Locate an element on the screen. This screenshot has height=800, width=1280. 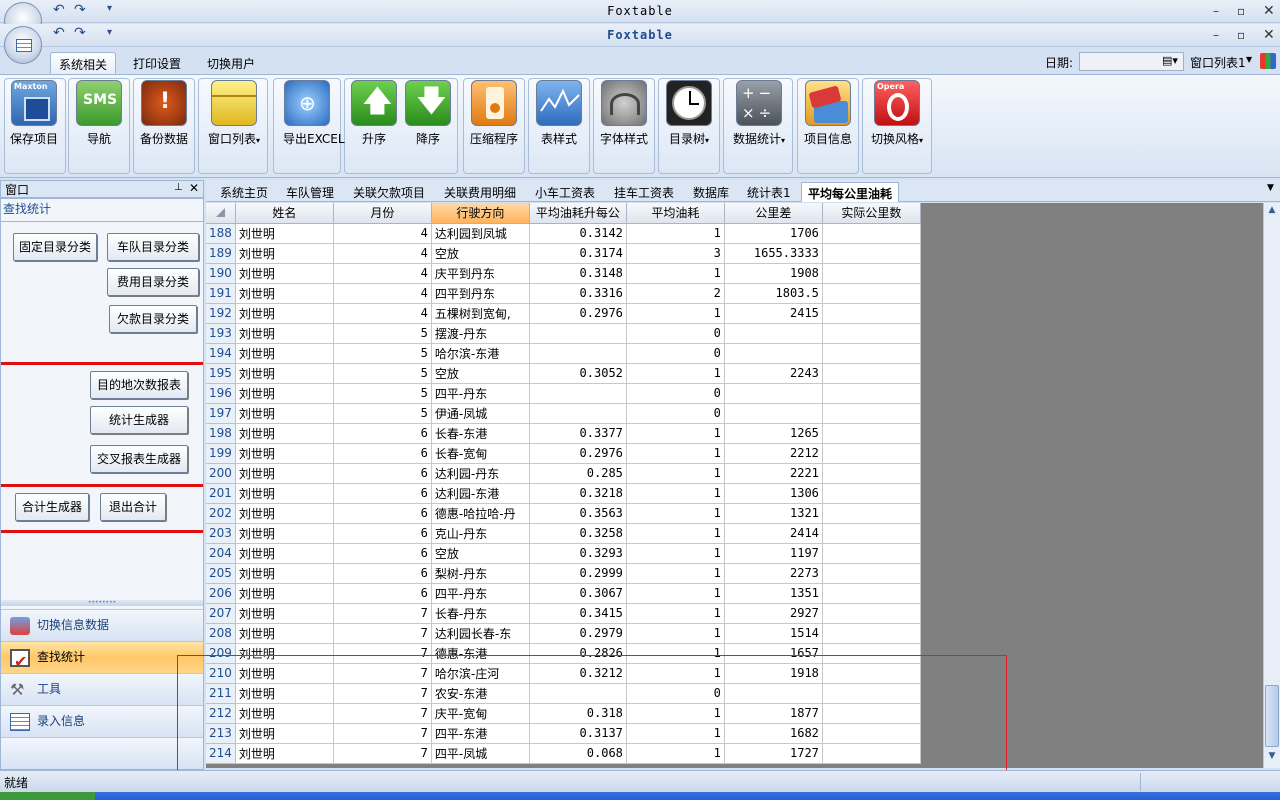
table-cell: 长春-丹东 is located at coordinates (480, 613).